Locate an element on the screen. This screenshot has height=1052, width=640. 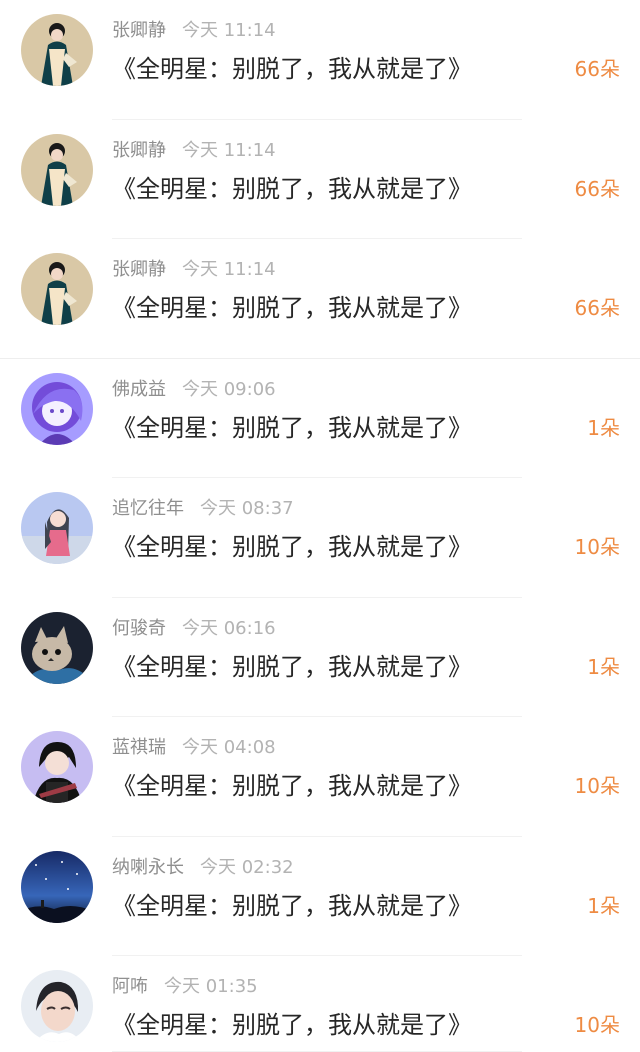
ninja-avatar-icon is located at coordinates (57, 767).